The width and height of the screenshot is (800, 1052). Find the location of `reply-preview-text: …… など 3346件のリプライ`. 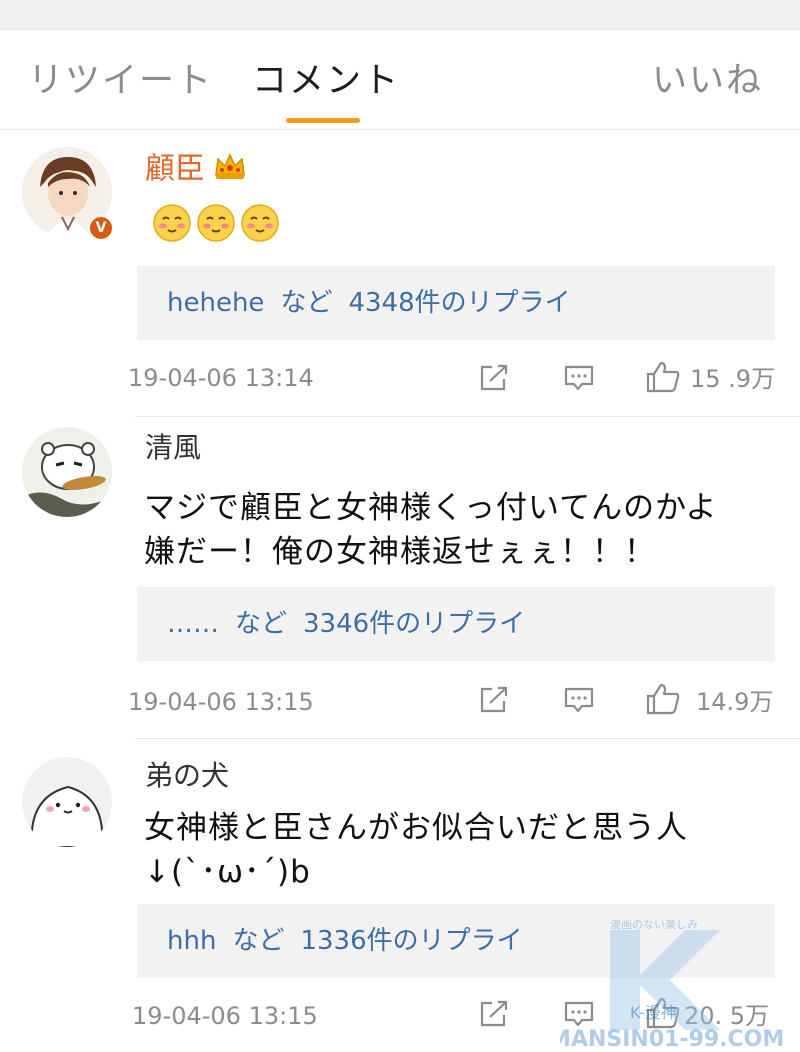

reply-preview-text: …… など 3346件のリプライ is located at coordinates (346, 624).